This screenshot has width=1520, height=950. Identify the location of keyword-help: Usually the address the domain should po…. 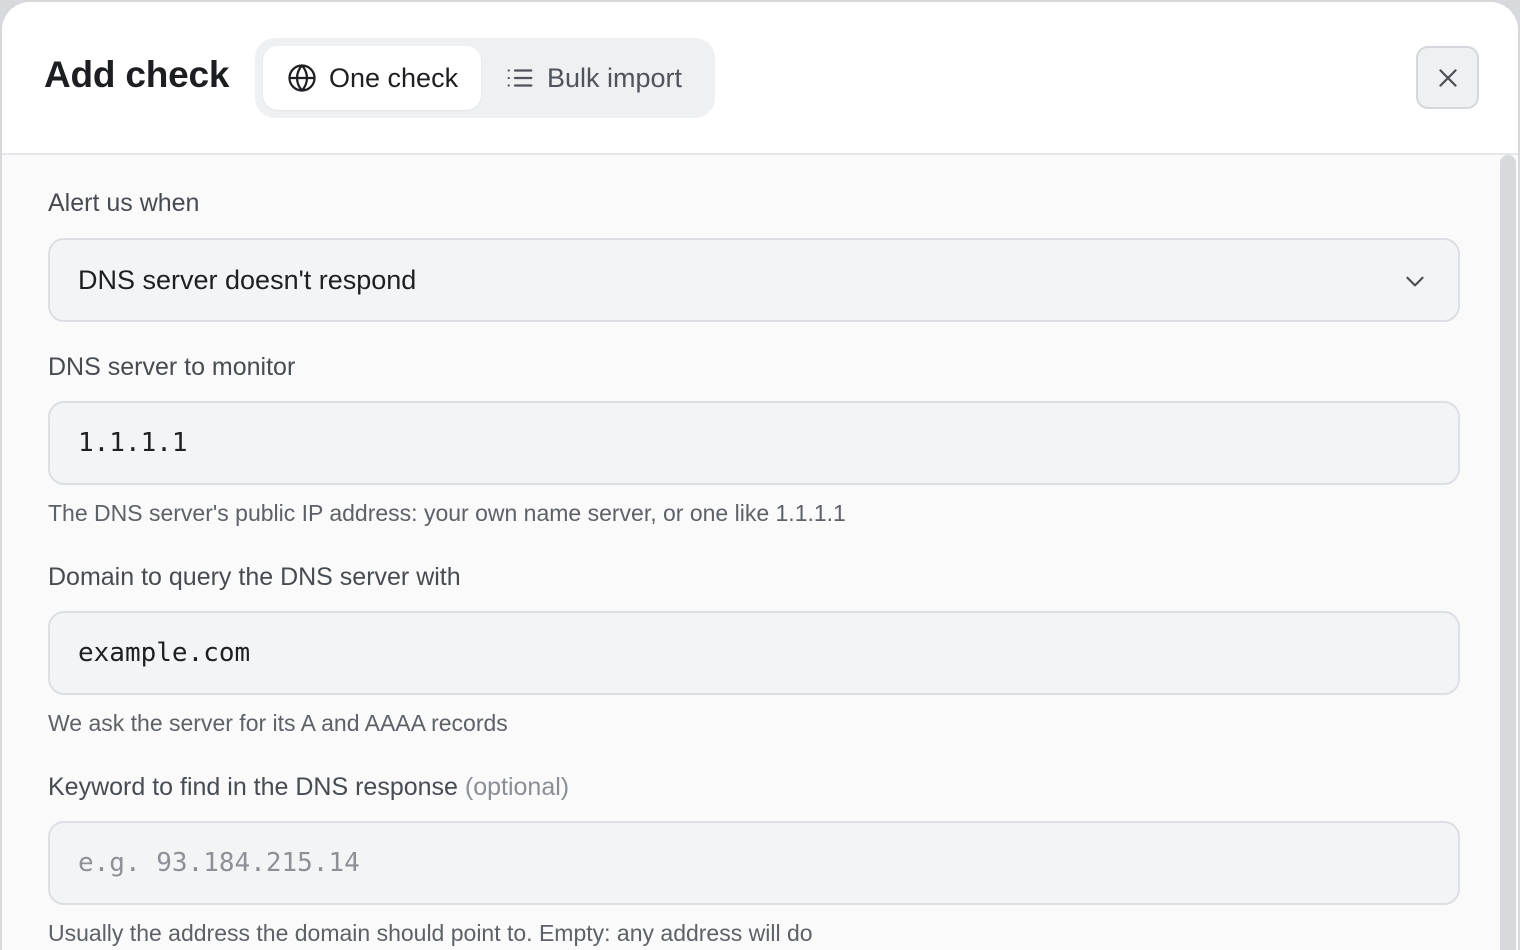
(430, 933).